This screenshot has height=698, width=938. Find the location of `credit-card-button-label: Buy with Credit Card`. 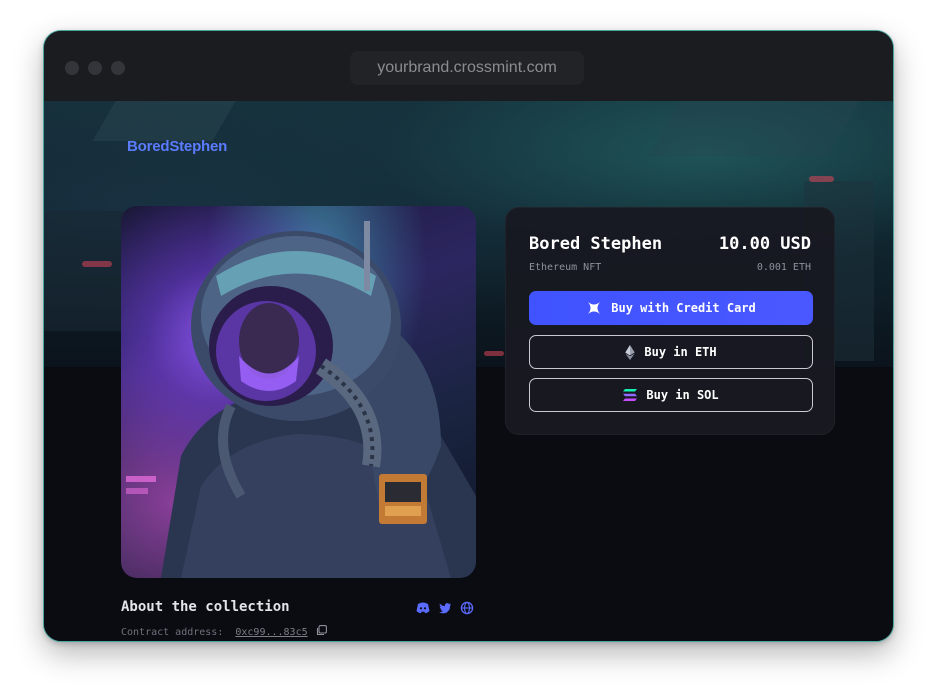

credit-card-button-label: Buy with Credit Card is located at coordinates (683, 308).